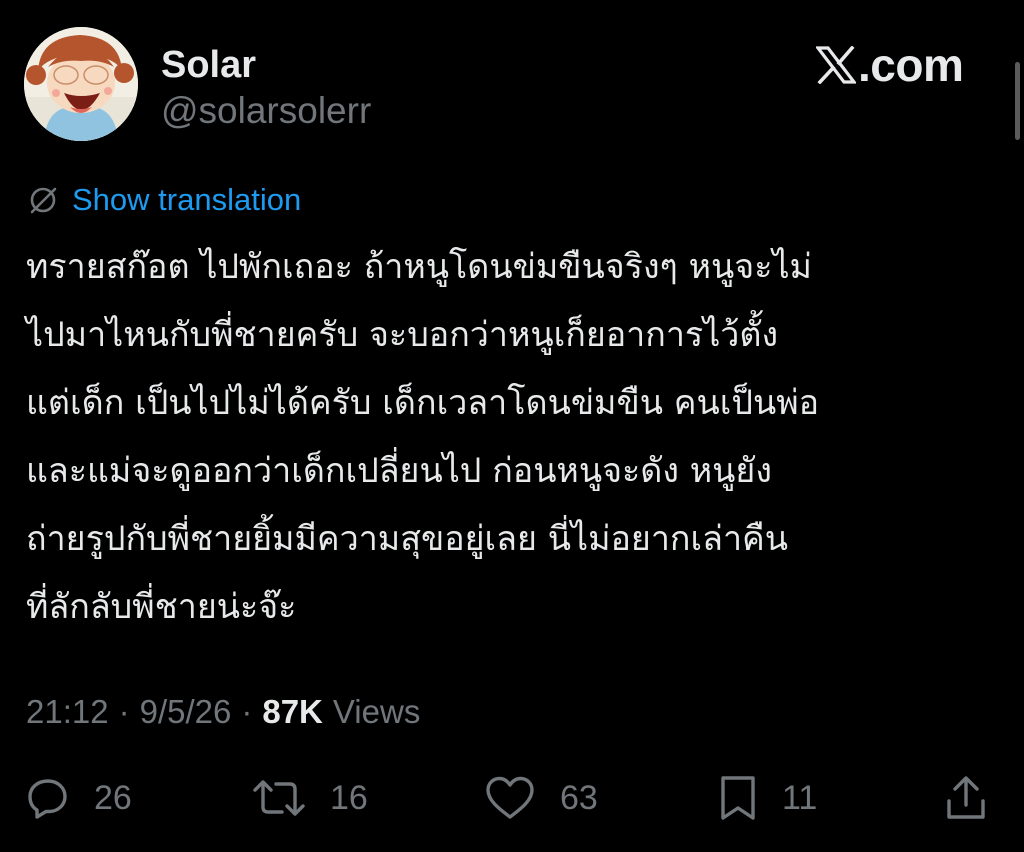 Image resolution: width=1024 pixels, height=852 pixels. What do you see at coordinates (310, 798) in the screenshot?
I see `repost-button: 16` at bounding box center [310, 798].